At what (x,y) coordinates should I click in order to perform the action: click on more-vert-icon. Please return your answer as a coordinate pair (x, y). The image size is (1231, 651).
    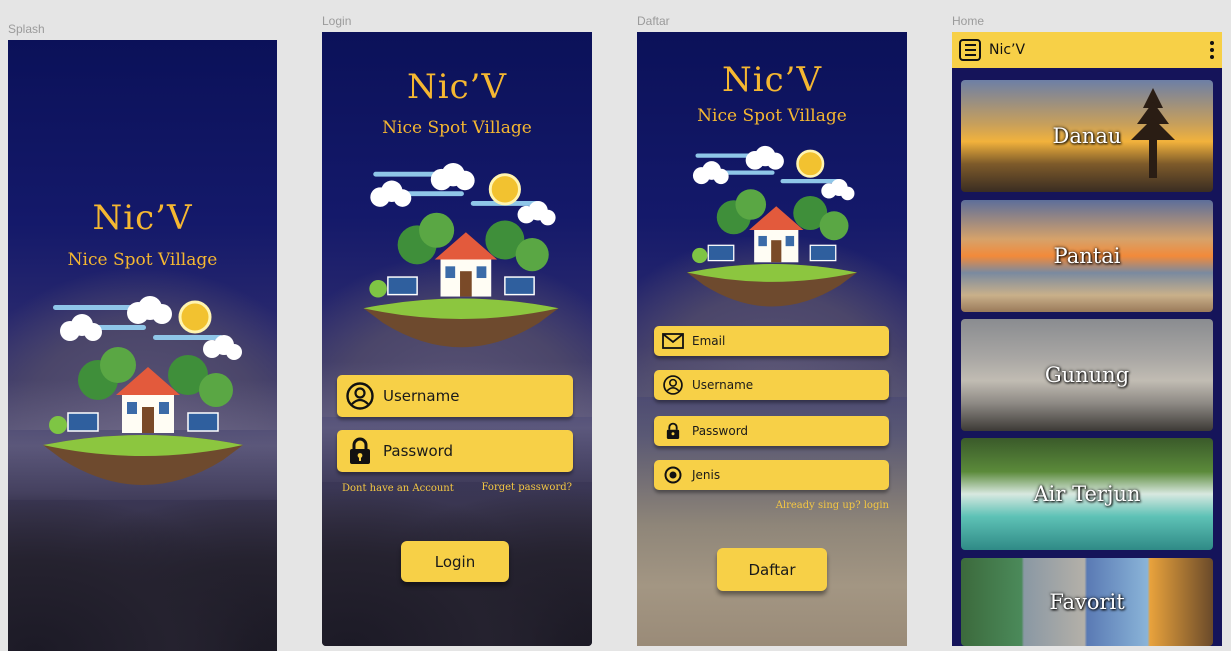
    Looking at the image, I should click on (1212, 50).